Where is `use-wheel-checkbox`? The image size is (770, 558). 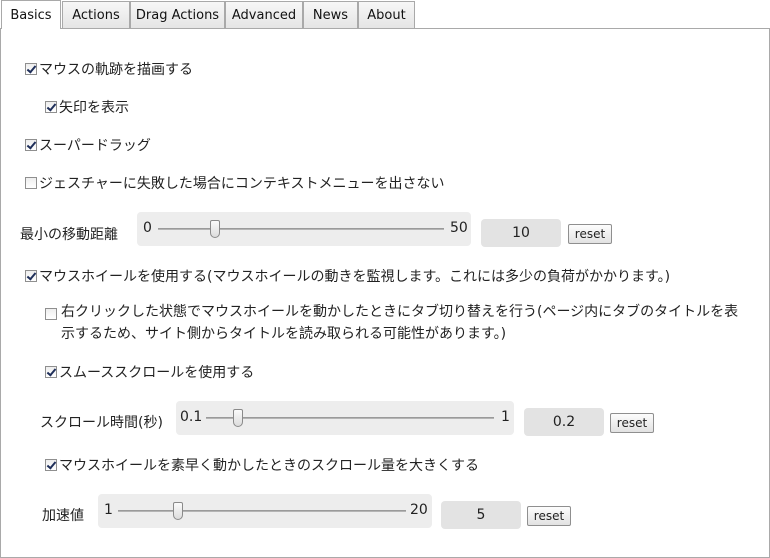
use-wheel-checkbox is located at coordinates (31, 276).